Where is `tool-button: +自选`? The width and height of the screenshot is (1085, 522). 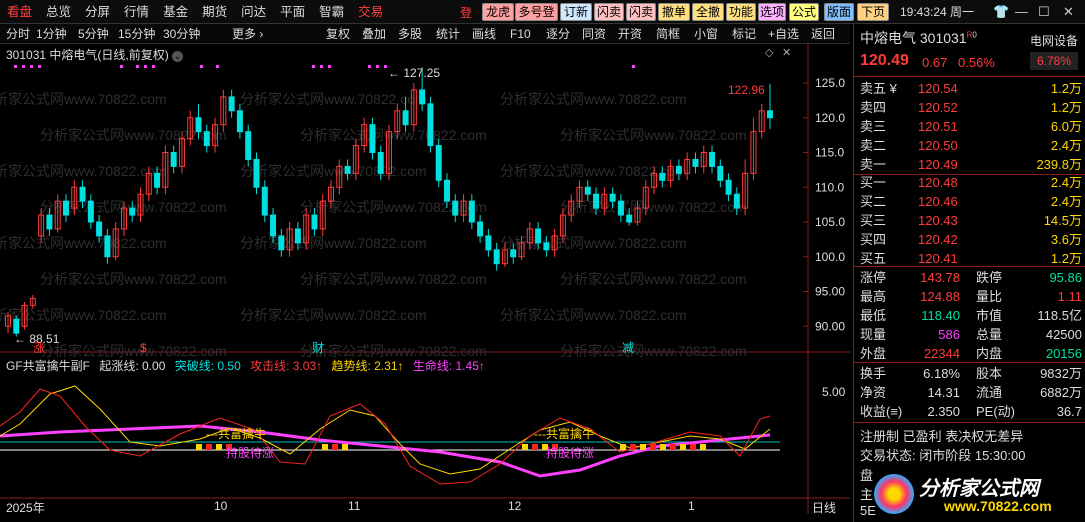 tool-button: +自选 is located at coordinates (783, 34).